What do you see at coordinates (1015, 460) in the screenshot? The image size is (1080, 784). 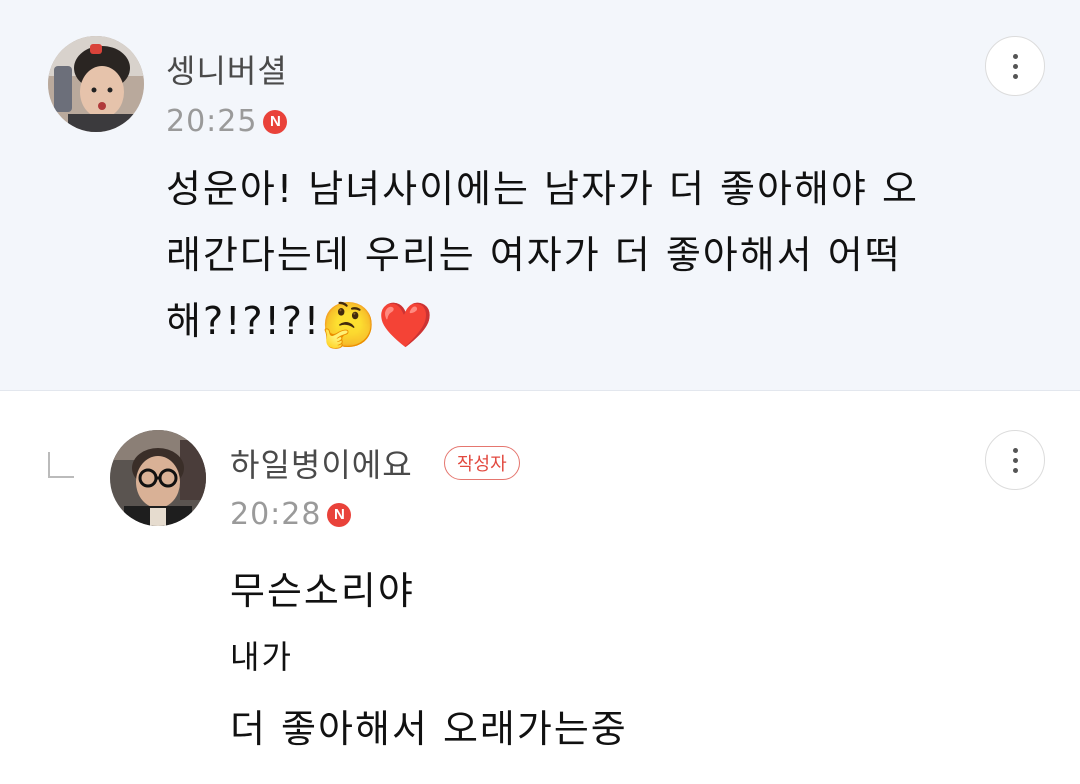 I see `reply-more-options-button` at bounding box center [1015, 460].